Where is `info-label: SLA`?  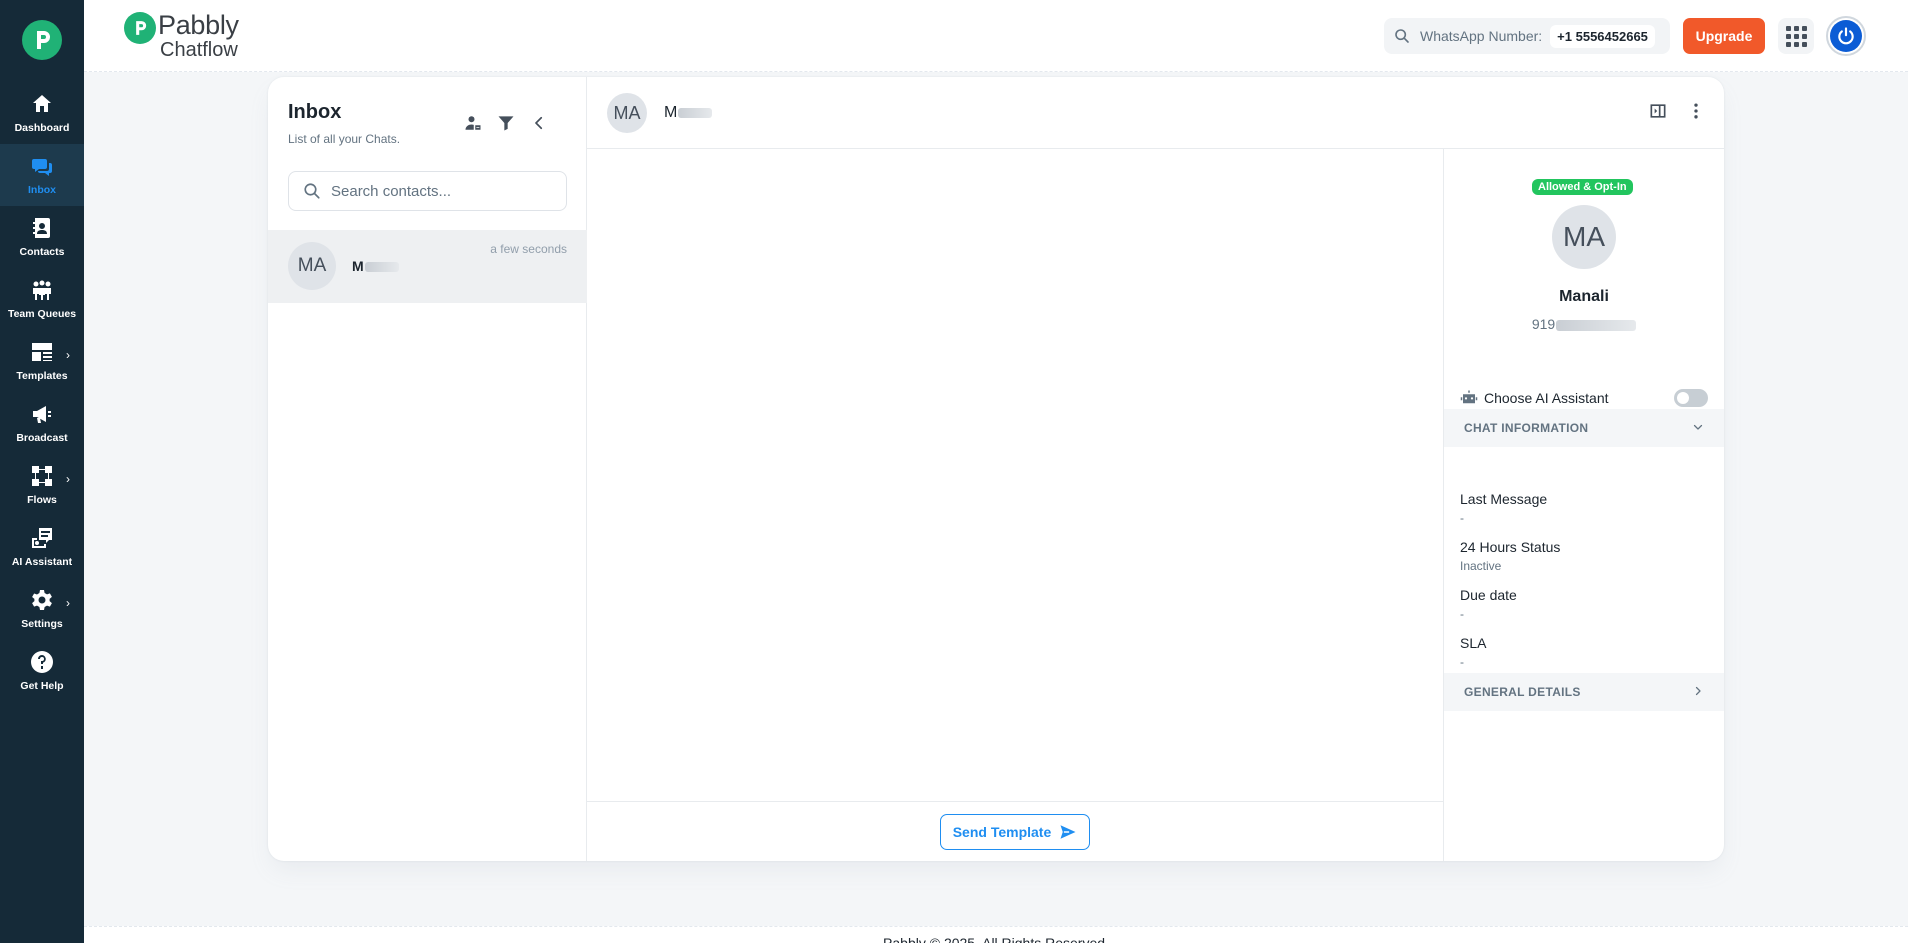 info-label: SLA is located at coordinates (1473, 643).